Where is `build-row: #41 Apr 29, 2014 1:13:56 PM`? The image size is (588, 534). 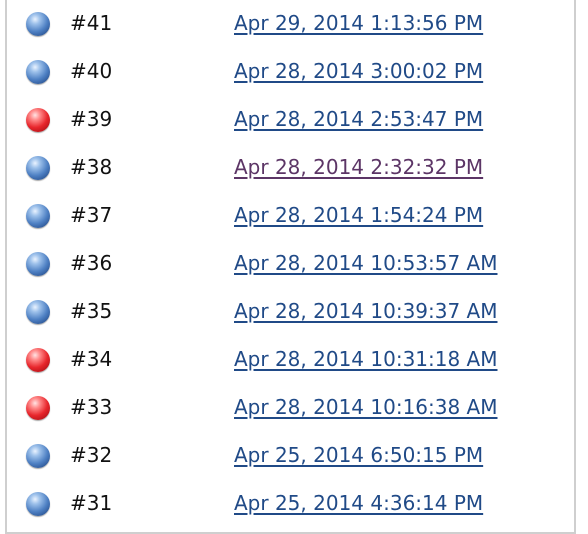 build-row: #41 Apr 29, 2014 1:13:56 PM is located at coordinates (286, 24).